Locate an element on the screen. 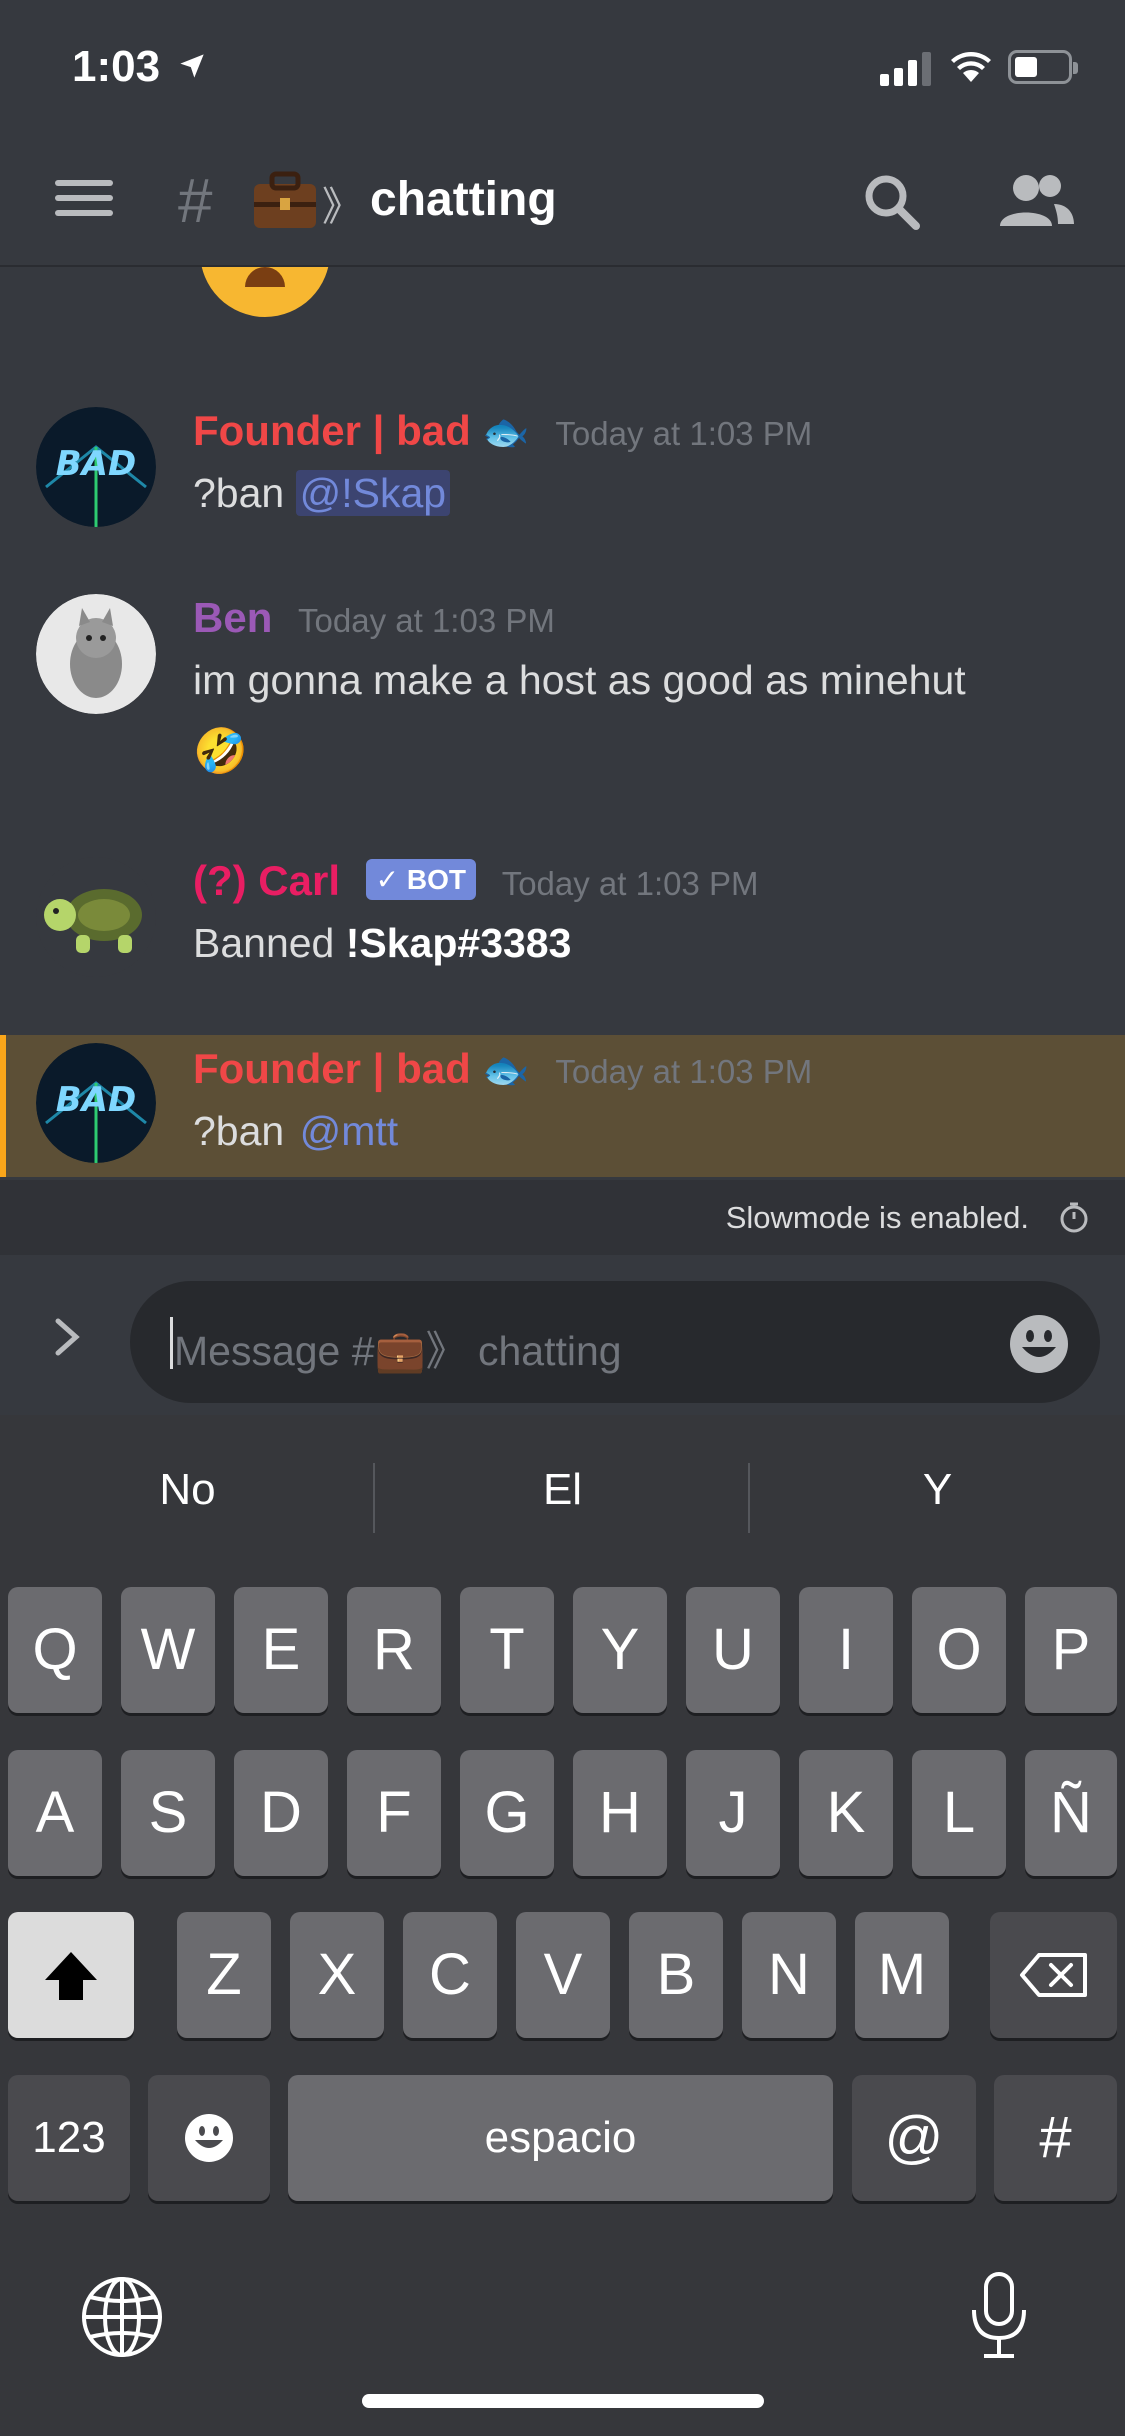 Image resolution: width=1125 pixels, height=2436 pixels. backspace-icon is located at coordinates (1053, 1975).